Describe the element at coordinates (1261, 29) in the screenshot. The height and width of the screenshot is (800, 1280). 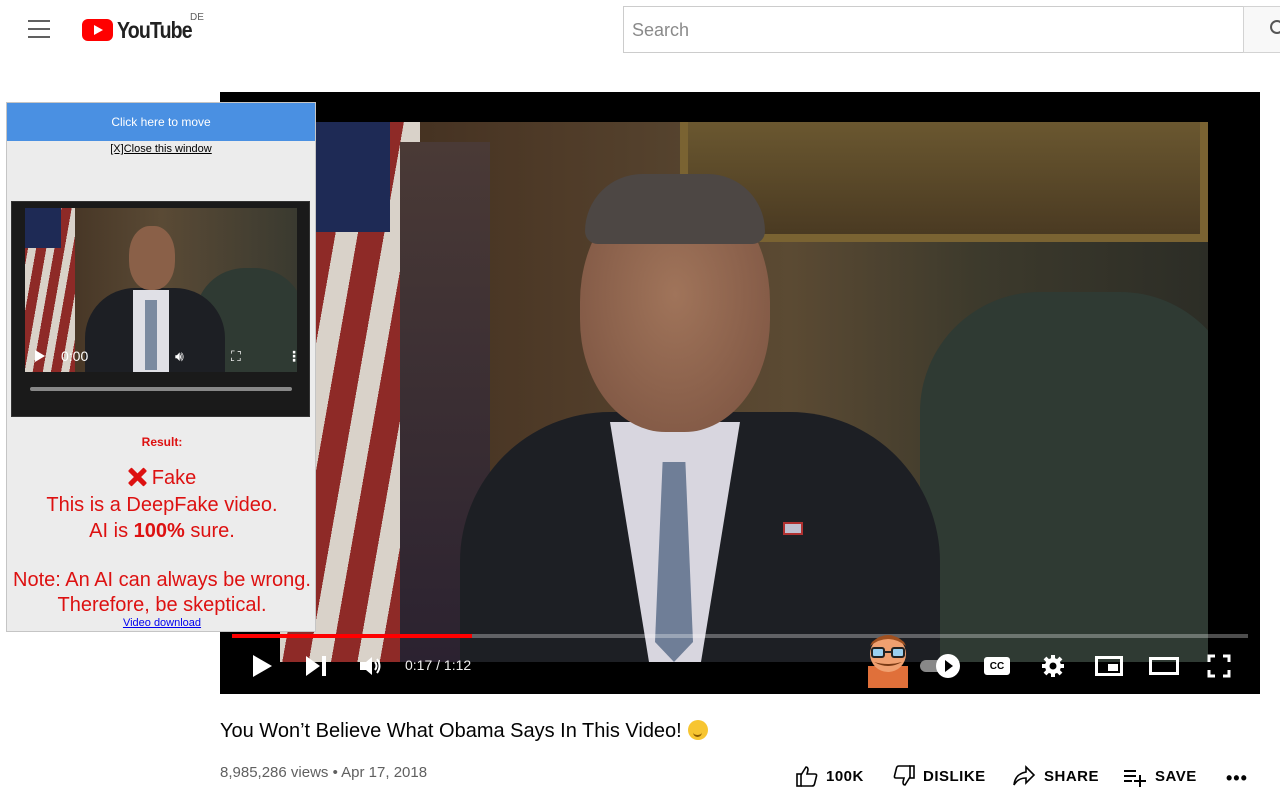
I see `search-button` at that location.